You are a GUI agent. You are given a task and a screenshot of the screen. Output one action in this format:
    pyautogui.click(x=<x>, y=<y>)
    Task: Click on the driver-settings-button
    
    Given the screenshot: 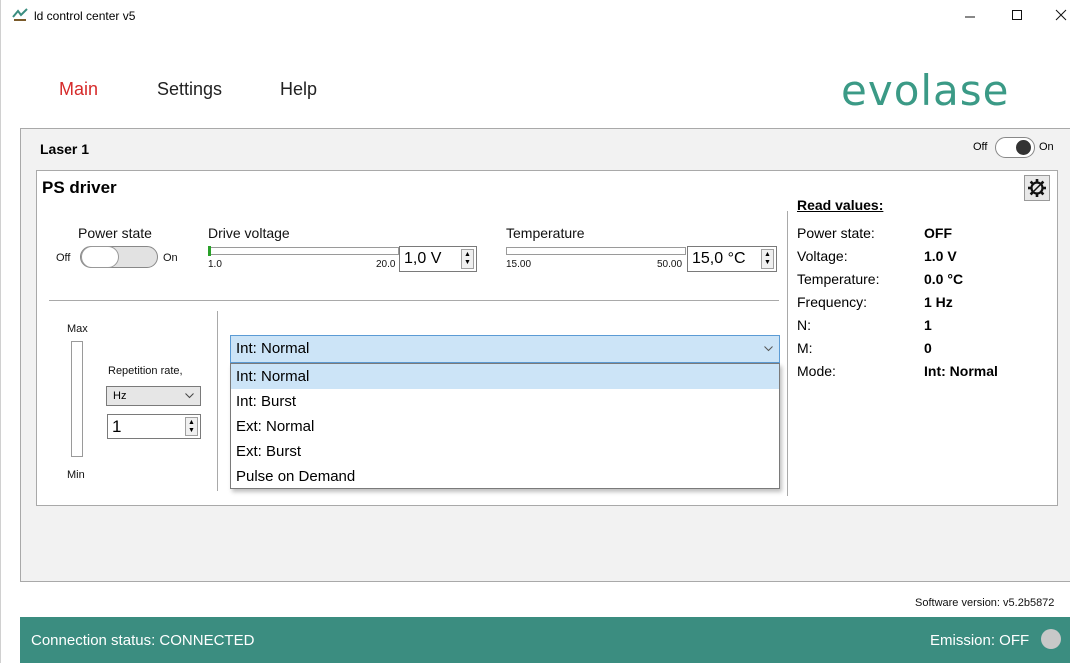 What is the action you would take?
    pyautogui.click(x=1037, y=188)
    